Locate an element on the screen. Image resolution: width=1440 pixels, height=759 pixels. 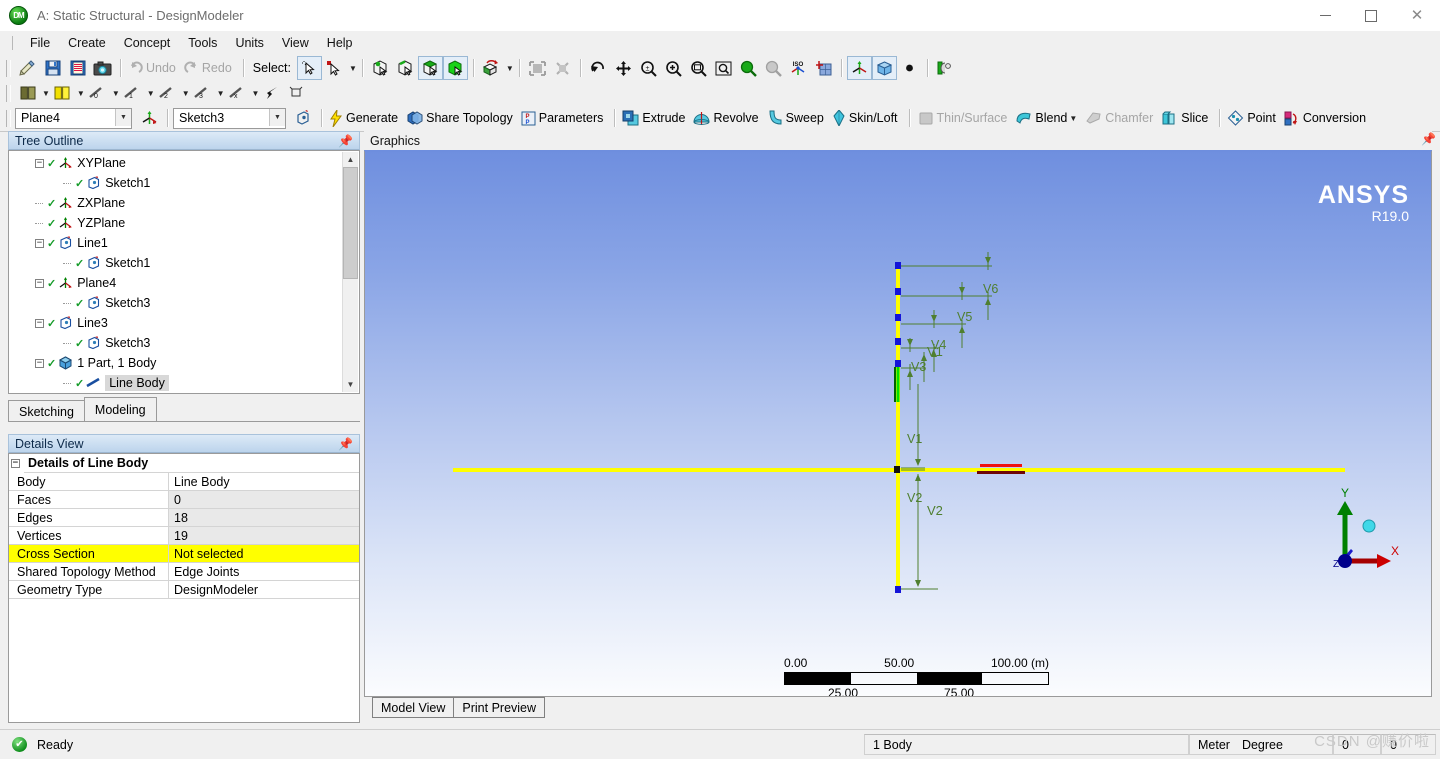
ruler-2-icon: 2 is located at coordinates (167, 93).